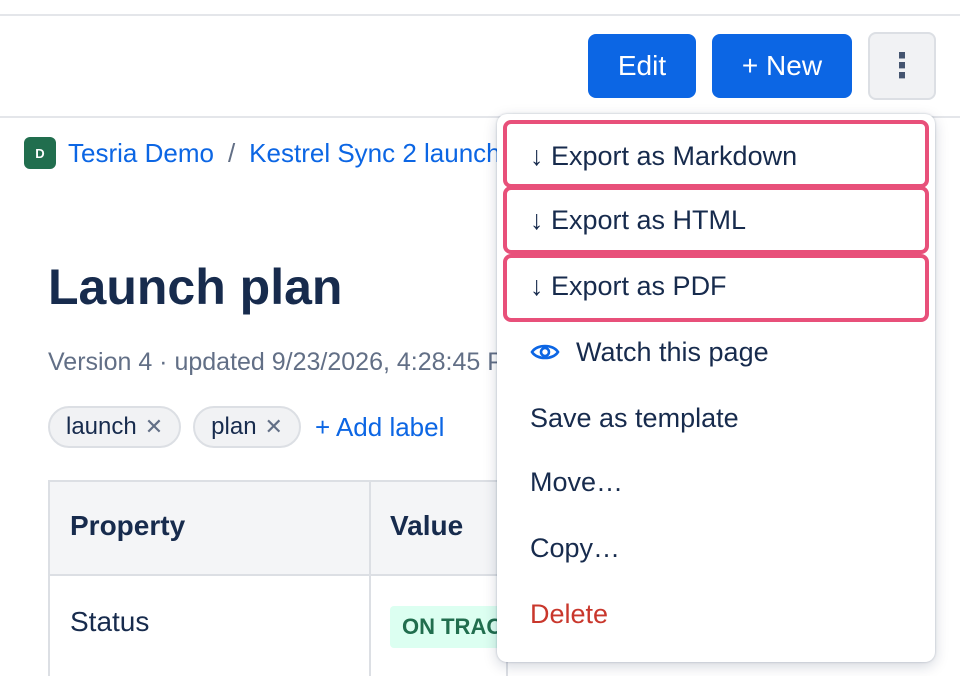  Describe the element at coordinates (101, 426) in the screenshot. I see `label-chip-text: launch` at that location.